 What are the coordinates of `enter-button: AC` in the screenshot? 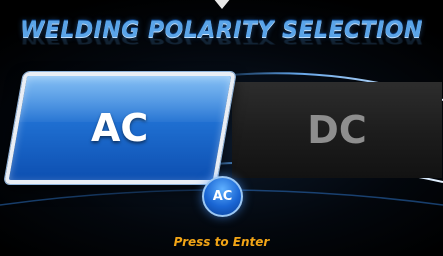 It's located at (222, 196).